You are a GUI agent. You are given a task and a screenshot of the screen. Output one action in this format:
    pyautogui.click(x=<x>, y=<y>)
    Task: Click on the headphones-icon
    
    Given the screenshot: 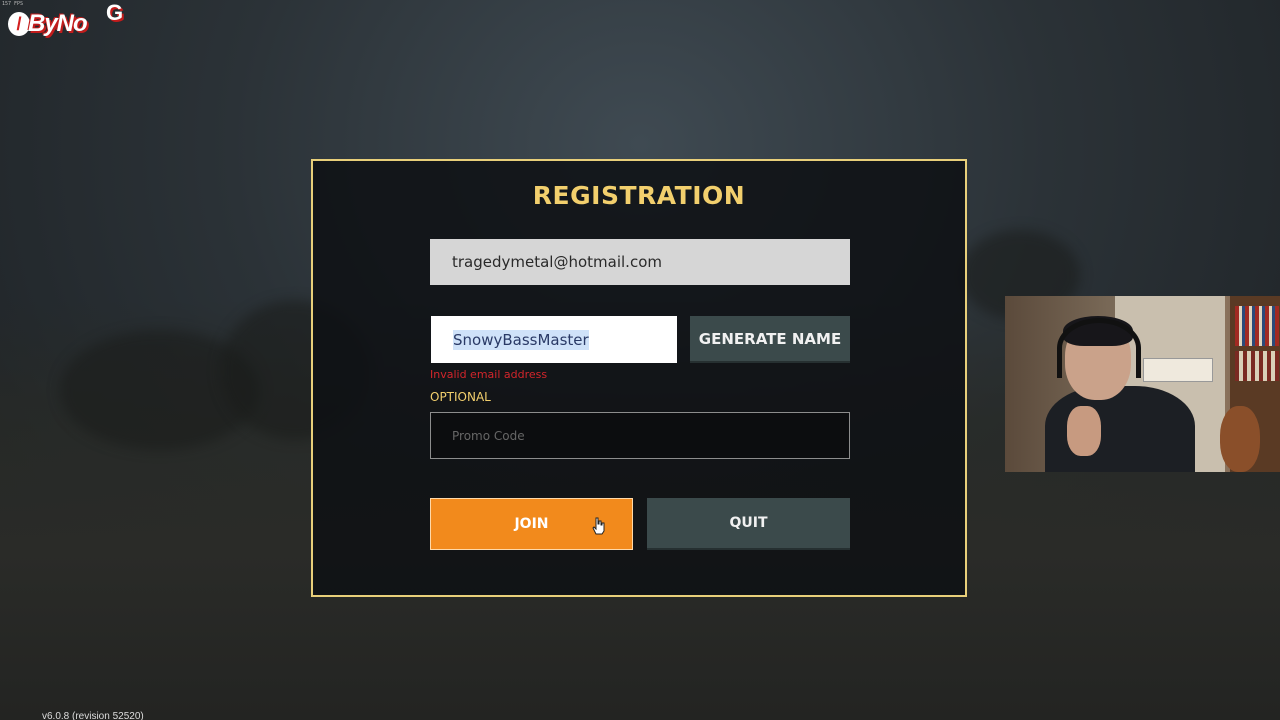 What is the action you would take?
    pyautogui.click(x=1099, y=348)
    